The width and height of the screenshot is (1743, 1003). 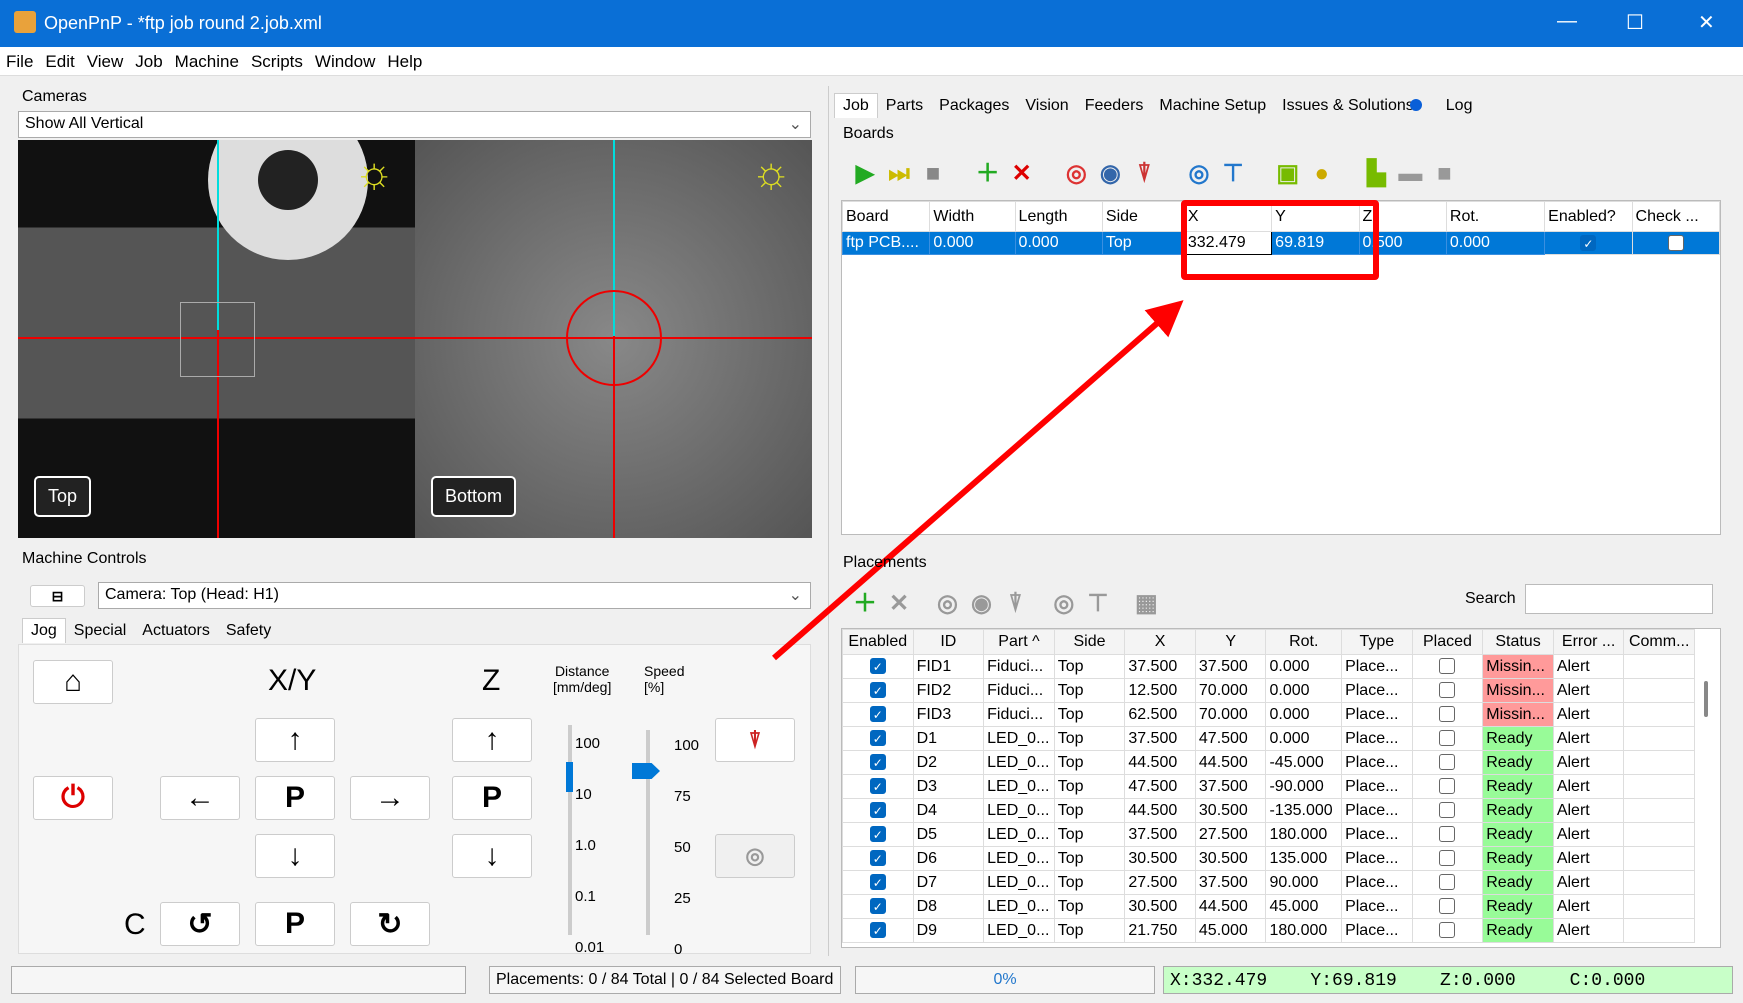 What do you see at coordinates (1230, 738) in the screenshot?
I see `cell-y: 47.500` at bounding box center [1230, 738].